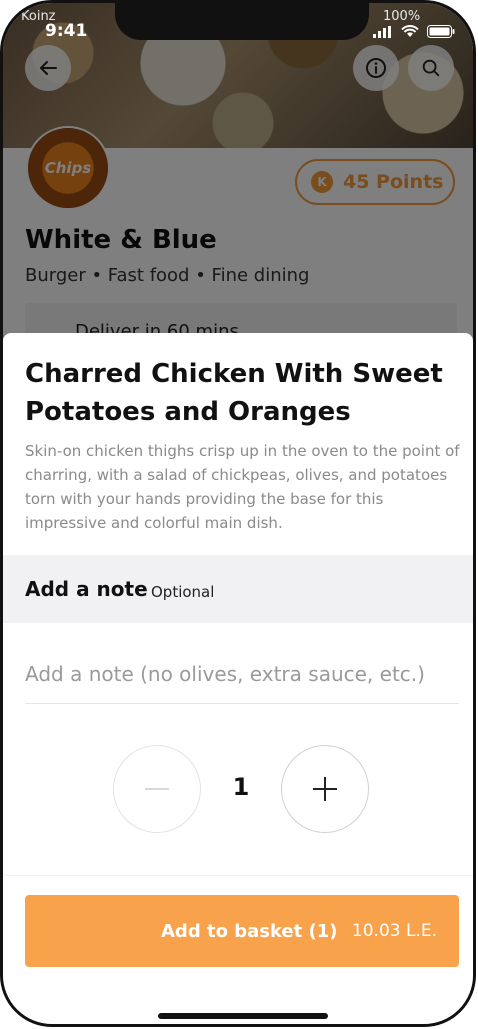  Describe the element at coordinates (242, 674) in the screenshot. I see `note-input` at that location.